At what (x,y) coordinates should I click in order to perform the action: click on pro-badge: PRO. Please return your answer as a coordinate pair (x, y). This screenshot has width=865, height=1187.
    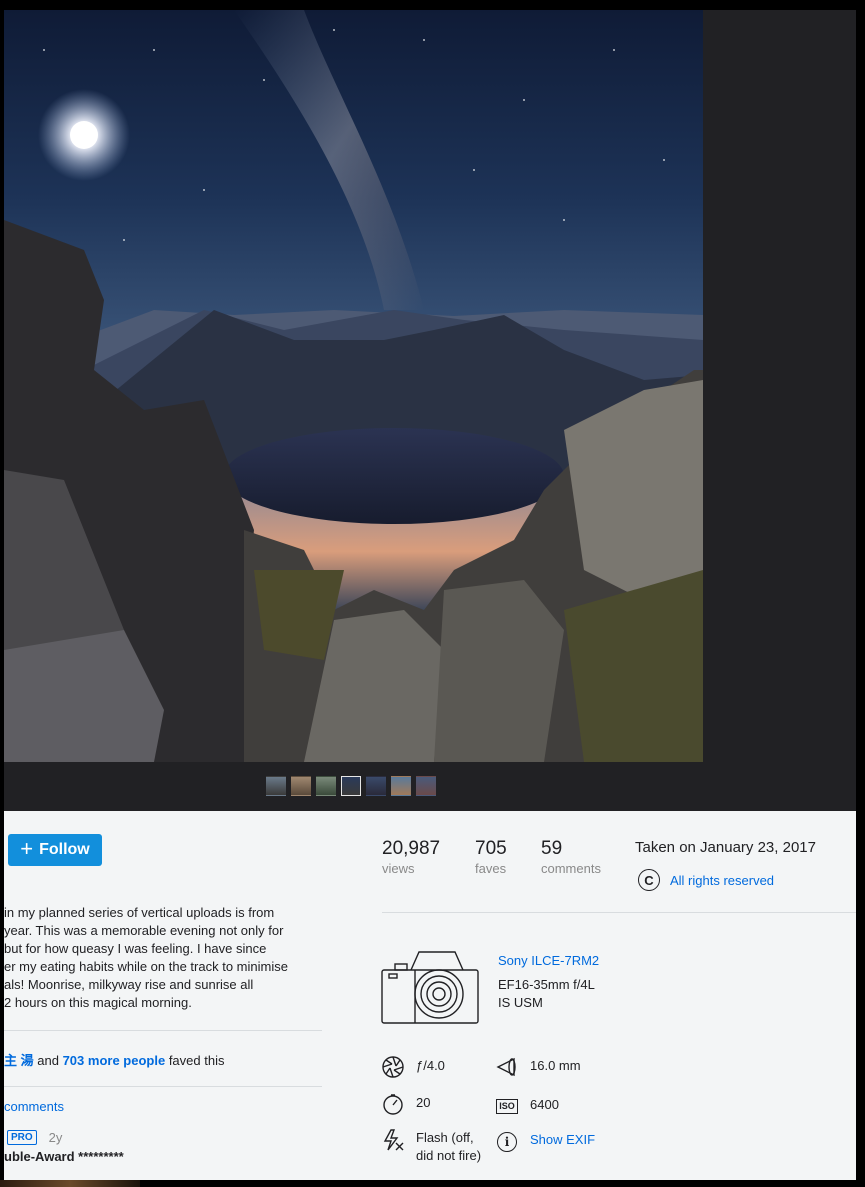
    Looking at the image, I should click on (22, 1137).